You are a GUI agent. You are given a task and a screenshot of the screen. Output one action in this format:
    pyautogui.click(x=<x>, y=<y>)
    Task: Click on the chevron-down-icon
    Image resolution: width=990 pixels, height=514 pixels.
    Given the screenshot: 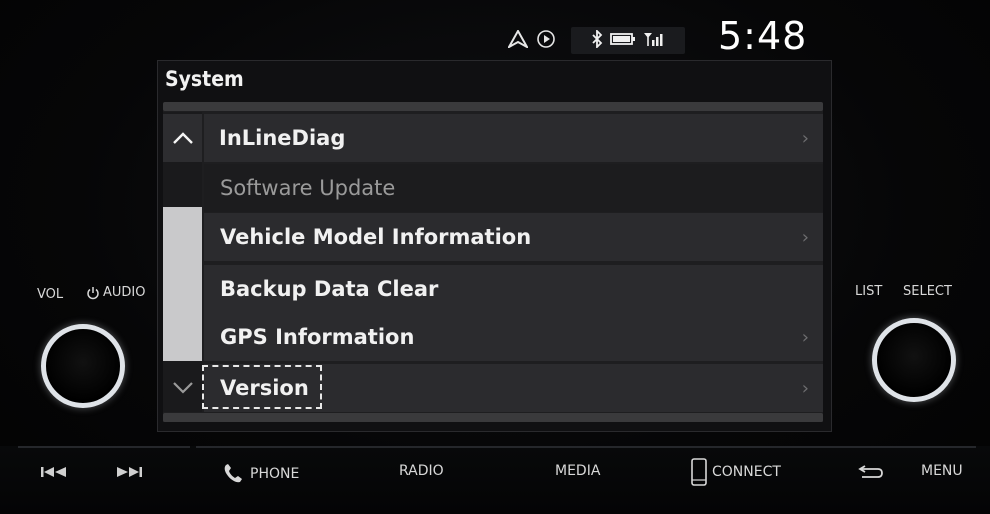 What is the action you would take?
    pyautogui.click(x=182, y=388)
    